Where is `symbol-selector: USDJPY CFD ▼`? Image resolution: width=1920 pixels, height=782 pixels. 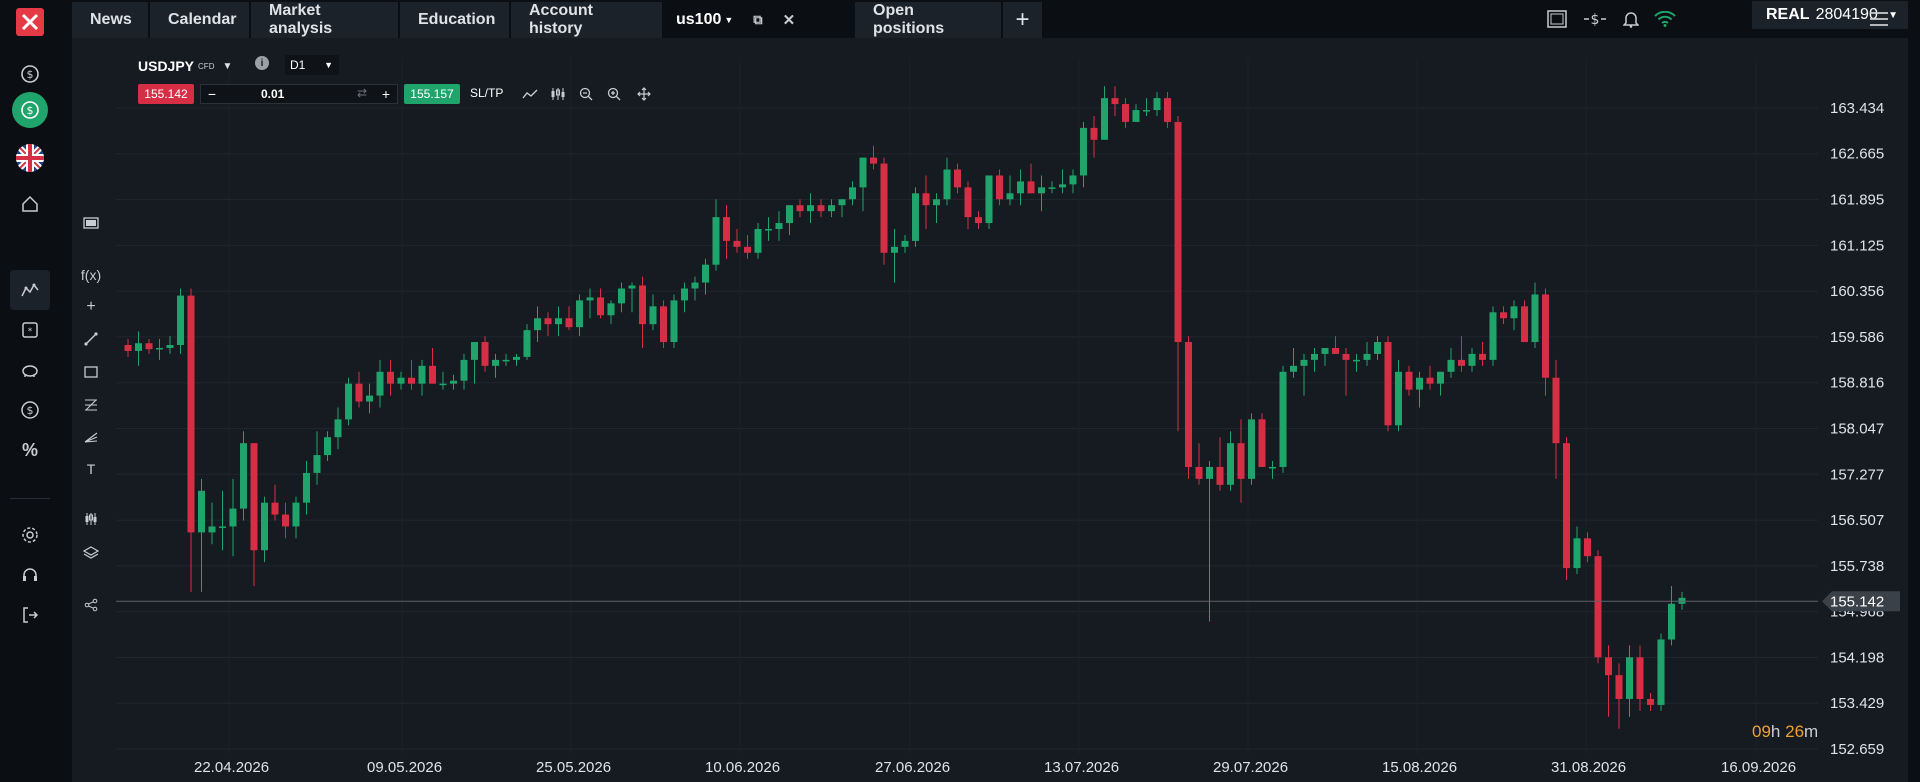 symbol-selector: USDJPY CFD ▼ is located at coordinates (185, 66).